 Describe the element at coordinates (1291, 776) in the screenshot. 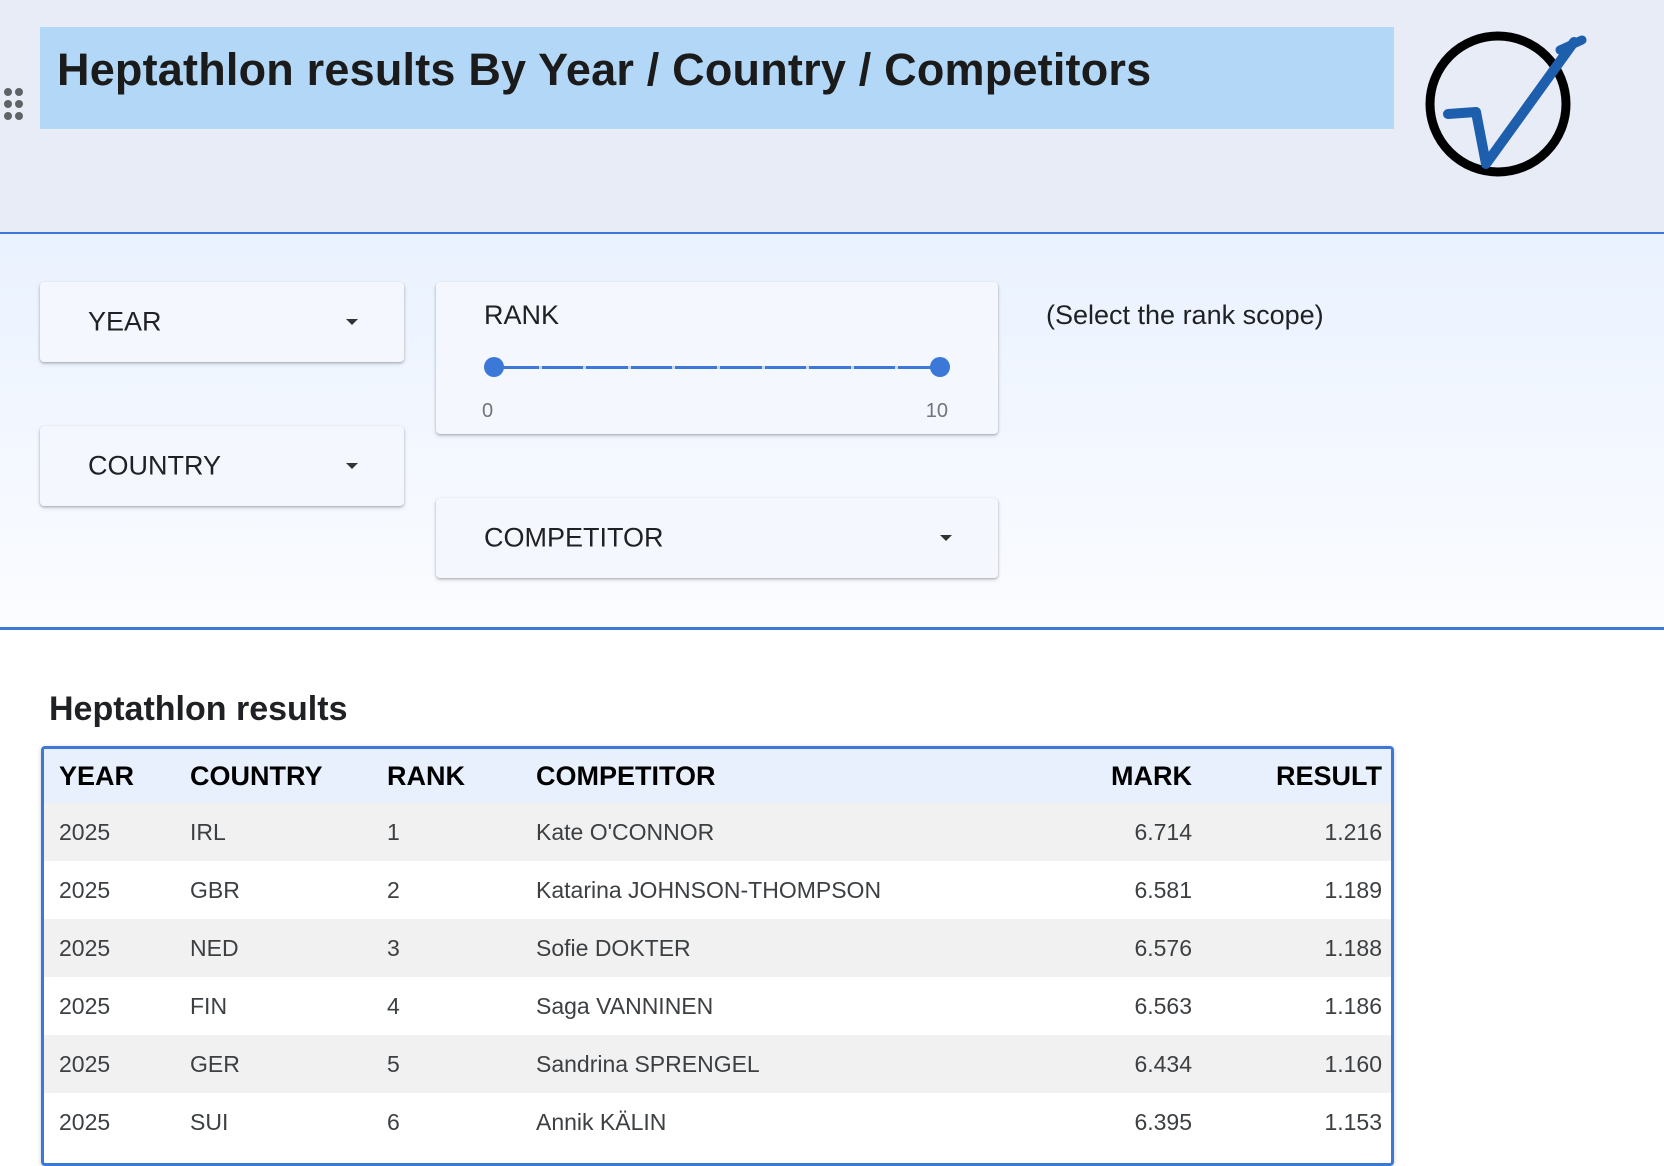

I see `column-header-result: RESULT` at that location.